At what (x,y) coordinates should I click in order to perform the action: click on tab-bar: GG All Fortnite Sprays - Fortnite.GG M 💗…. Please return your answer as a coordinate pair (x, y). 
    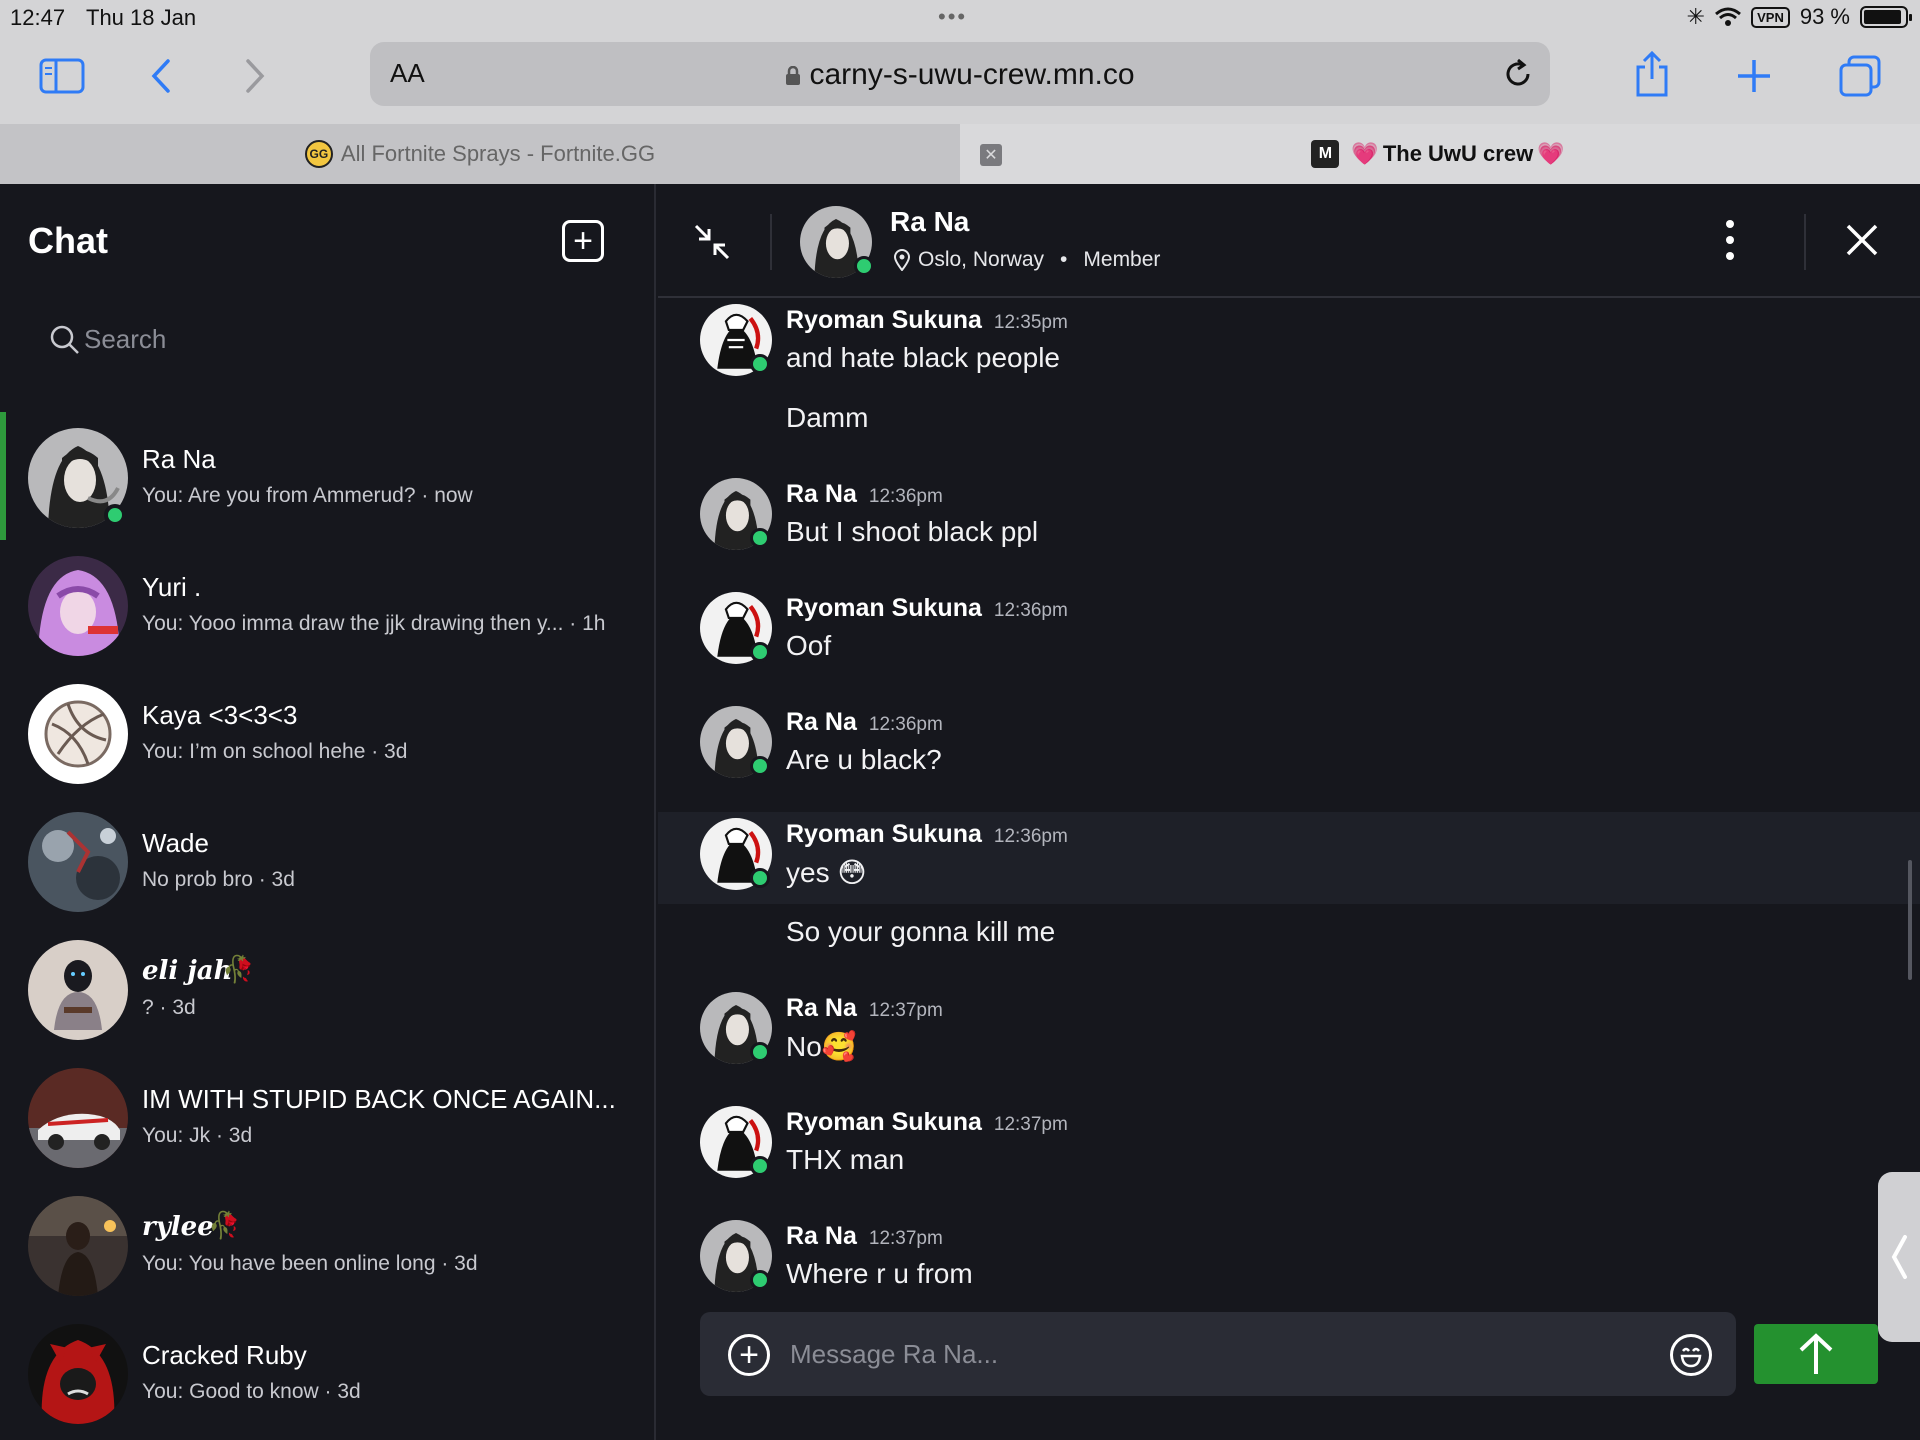
    Looking at the image, I should click on (960, 154).